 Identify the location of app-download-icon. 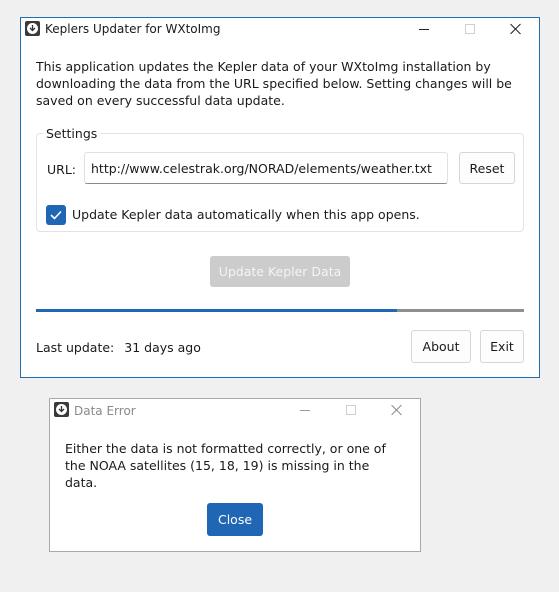
(32, 28).